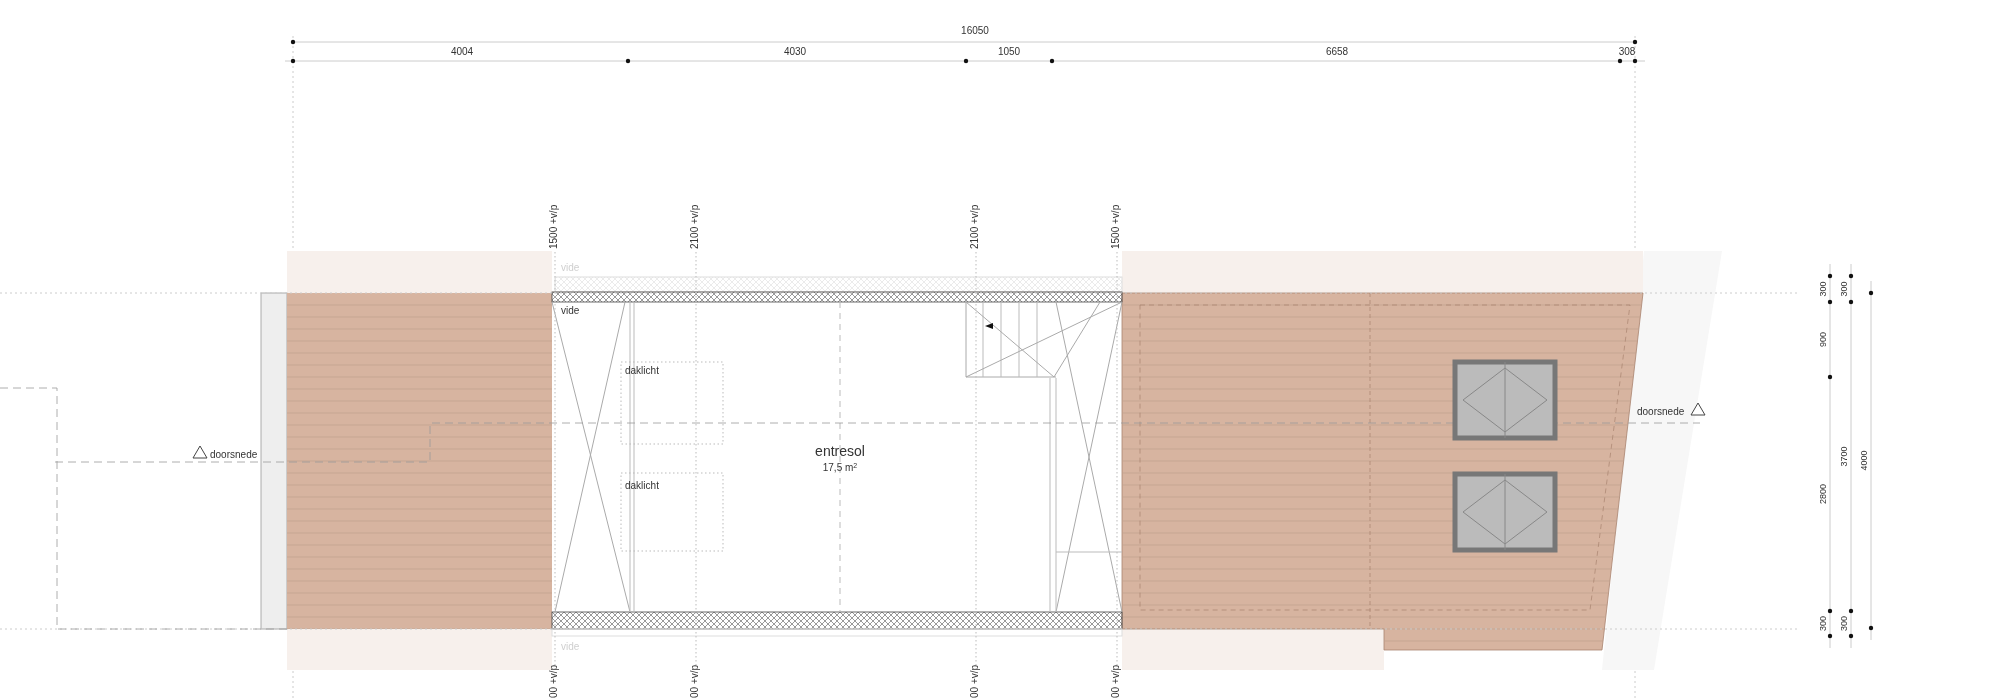  I want to click on dimension-label: 4004, so click(462, 51).